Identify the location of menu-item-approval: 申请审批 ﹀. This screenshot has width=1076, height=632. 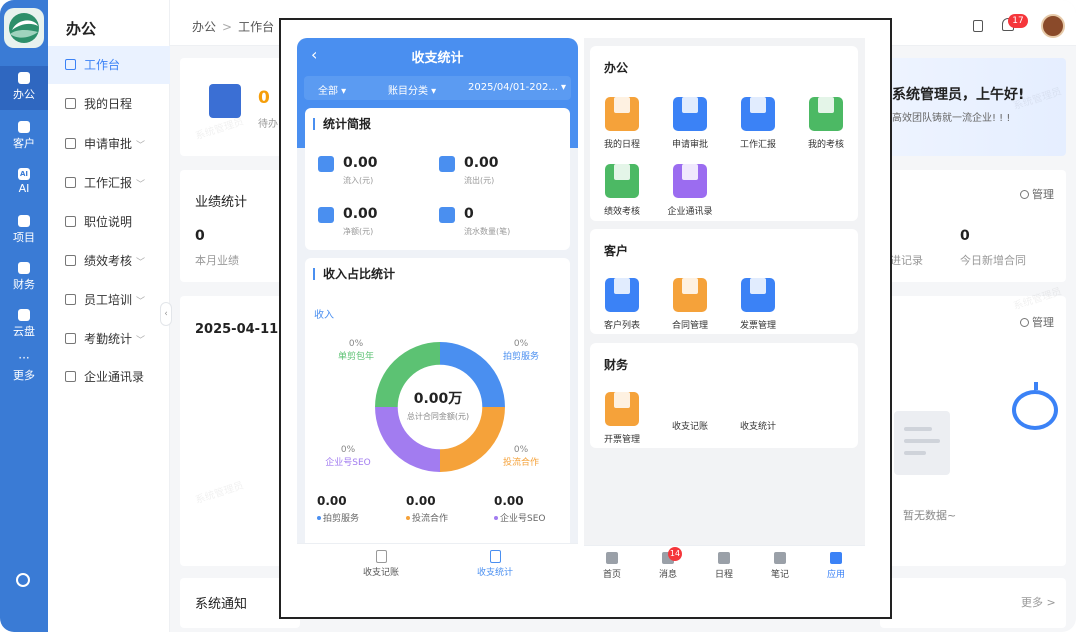
(109, 144).